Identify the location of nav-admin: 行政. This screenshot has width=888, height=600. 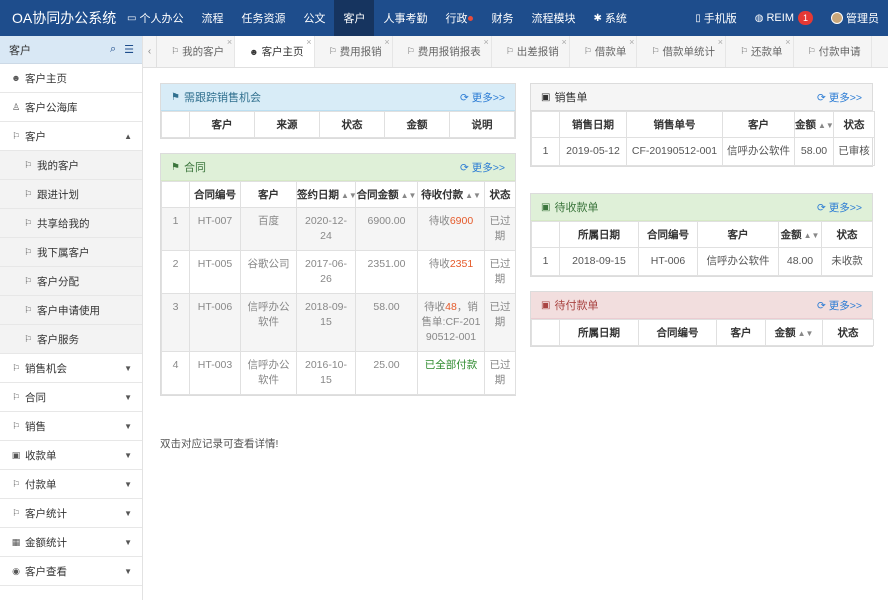
(459, 18).